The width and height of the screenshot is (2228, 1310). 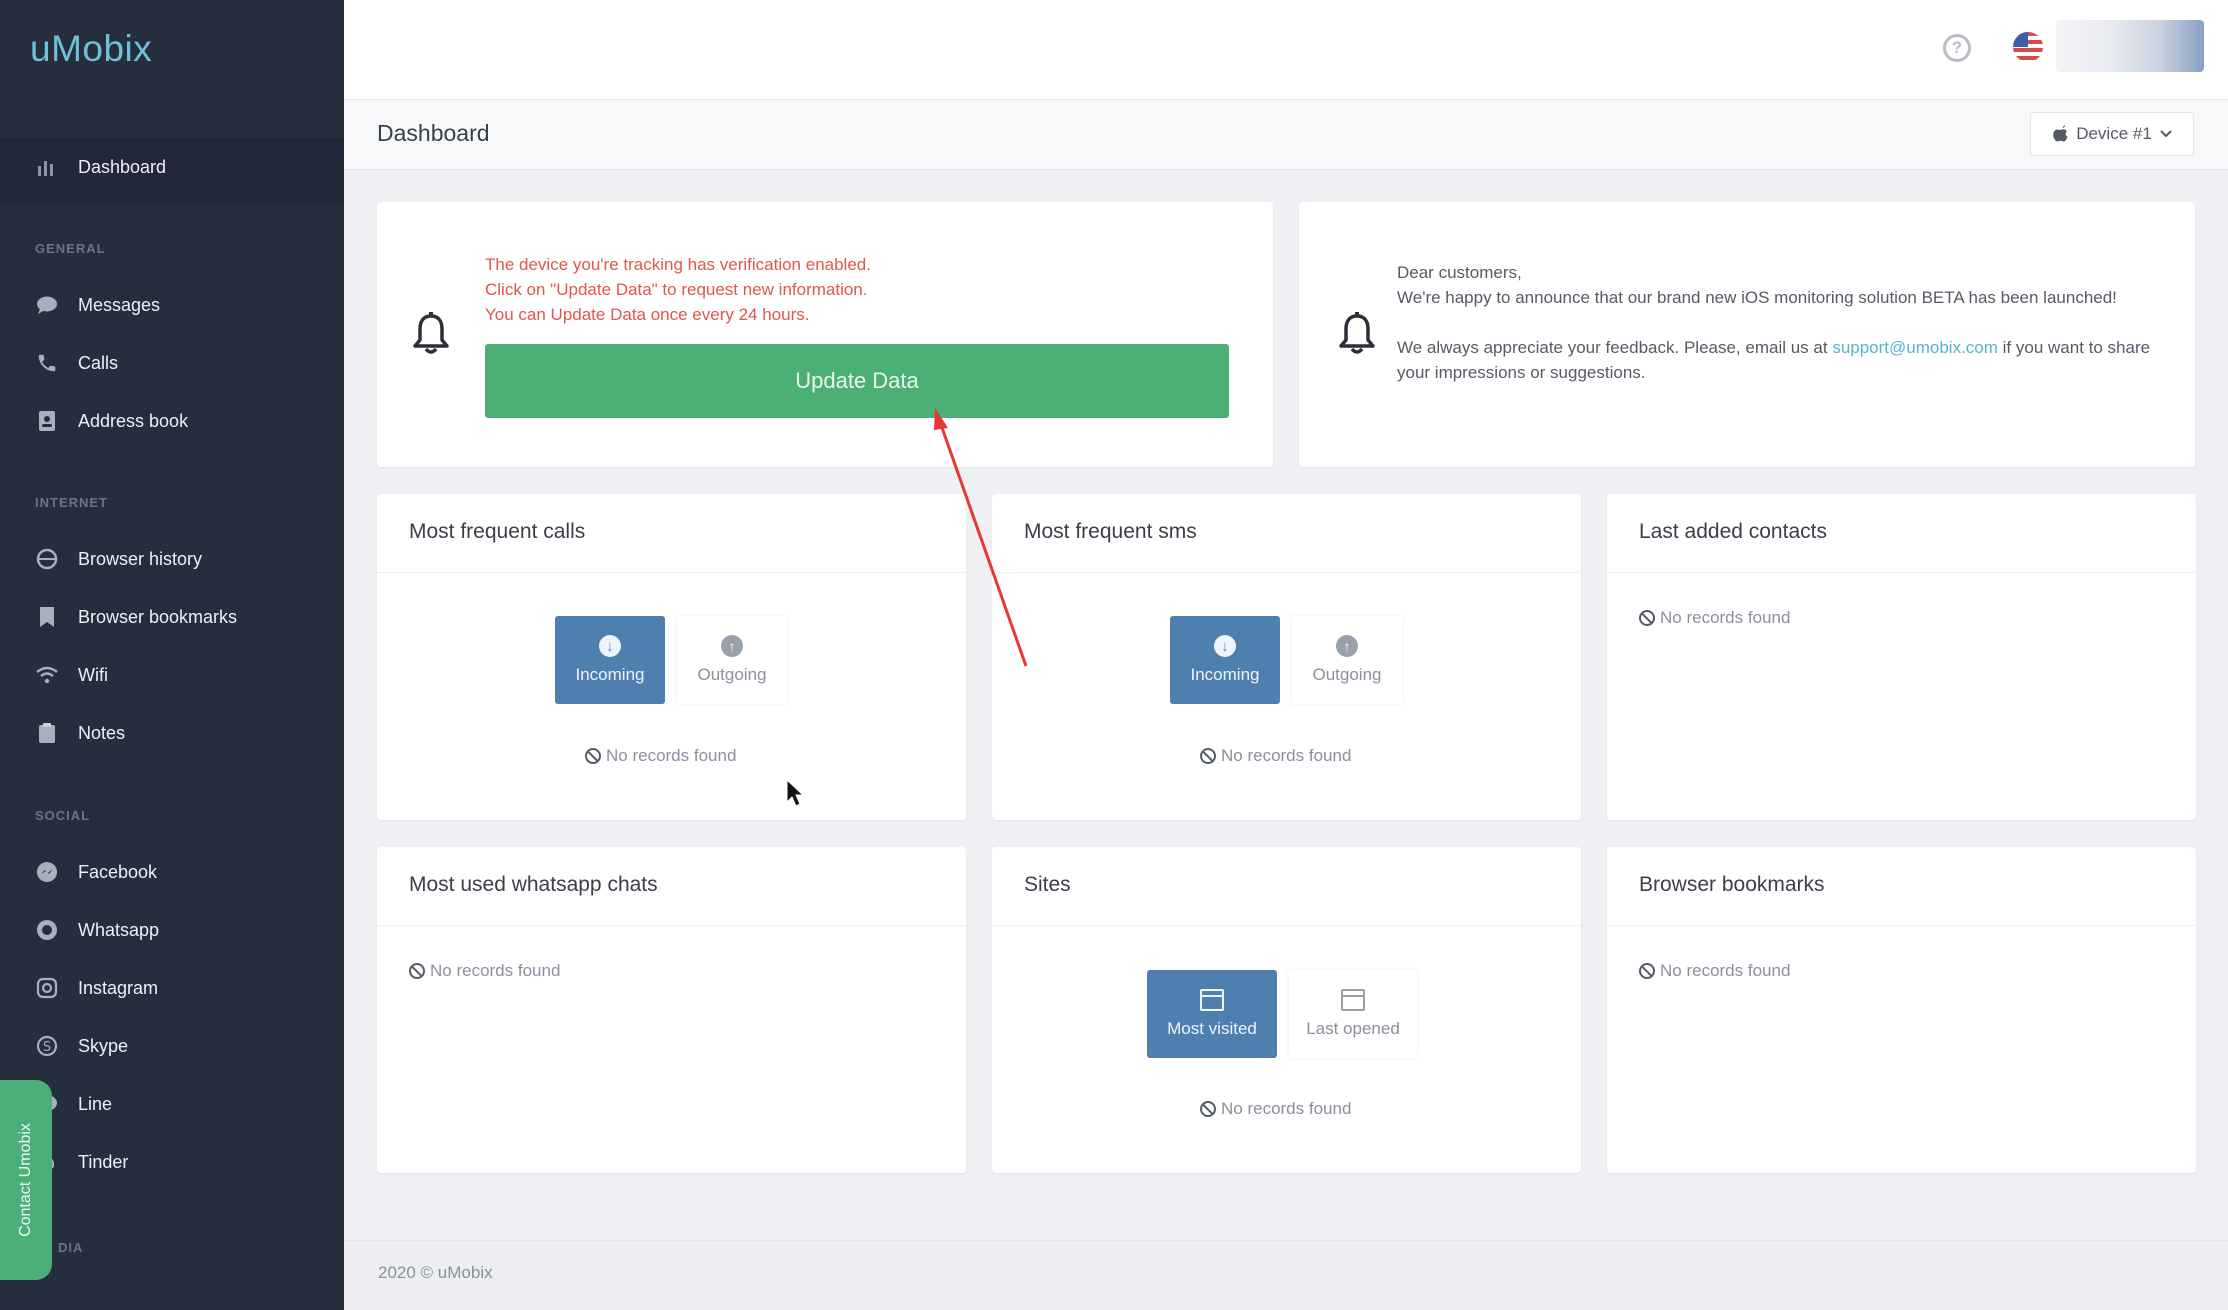 What do you see at coordinates (1901, 1010) in the screenshot?
I see `browser-bookmarks-card: Browser bookmarks No records found` at bounding box center [1901, 1010].